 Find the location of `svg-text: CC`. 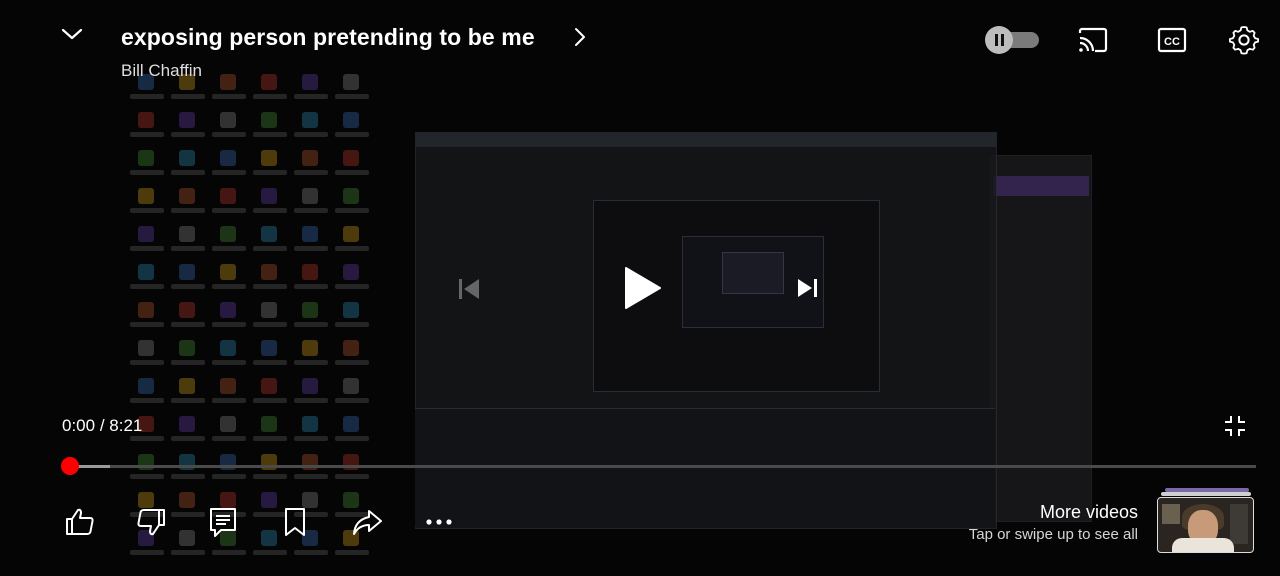

svg-text: CC is located at coordinates (1172, 42).